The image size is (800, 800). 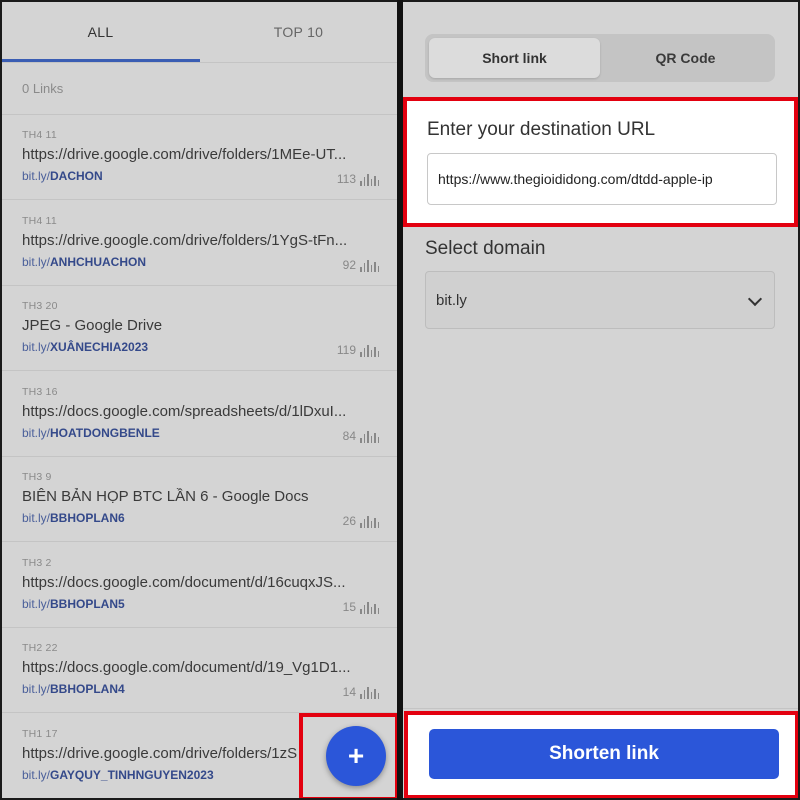 I want to click on domain-select-value: bit.ly, so click(x=451, y=300).